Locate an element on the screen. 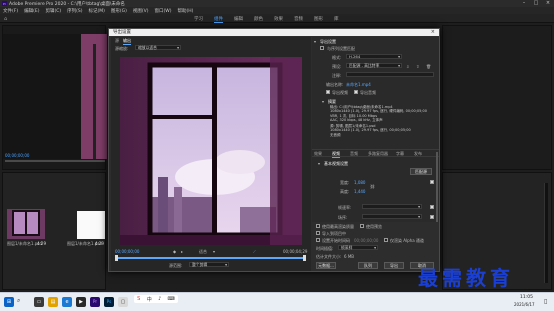 The height and width of the screenshot is (311, 554). source-scrubber is located at coordinates (55, 161).